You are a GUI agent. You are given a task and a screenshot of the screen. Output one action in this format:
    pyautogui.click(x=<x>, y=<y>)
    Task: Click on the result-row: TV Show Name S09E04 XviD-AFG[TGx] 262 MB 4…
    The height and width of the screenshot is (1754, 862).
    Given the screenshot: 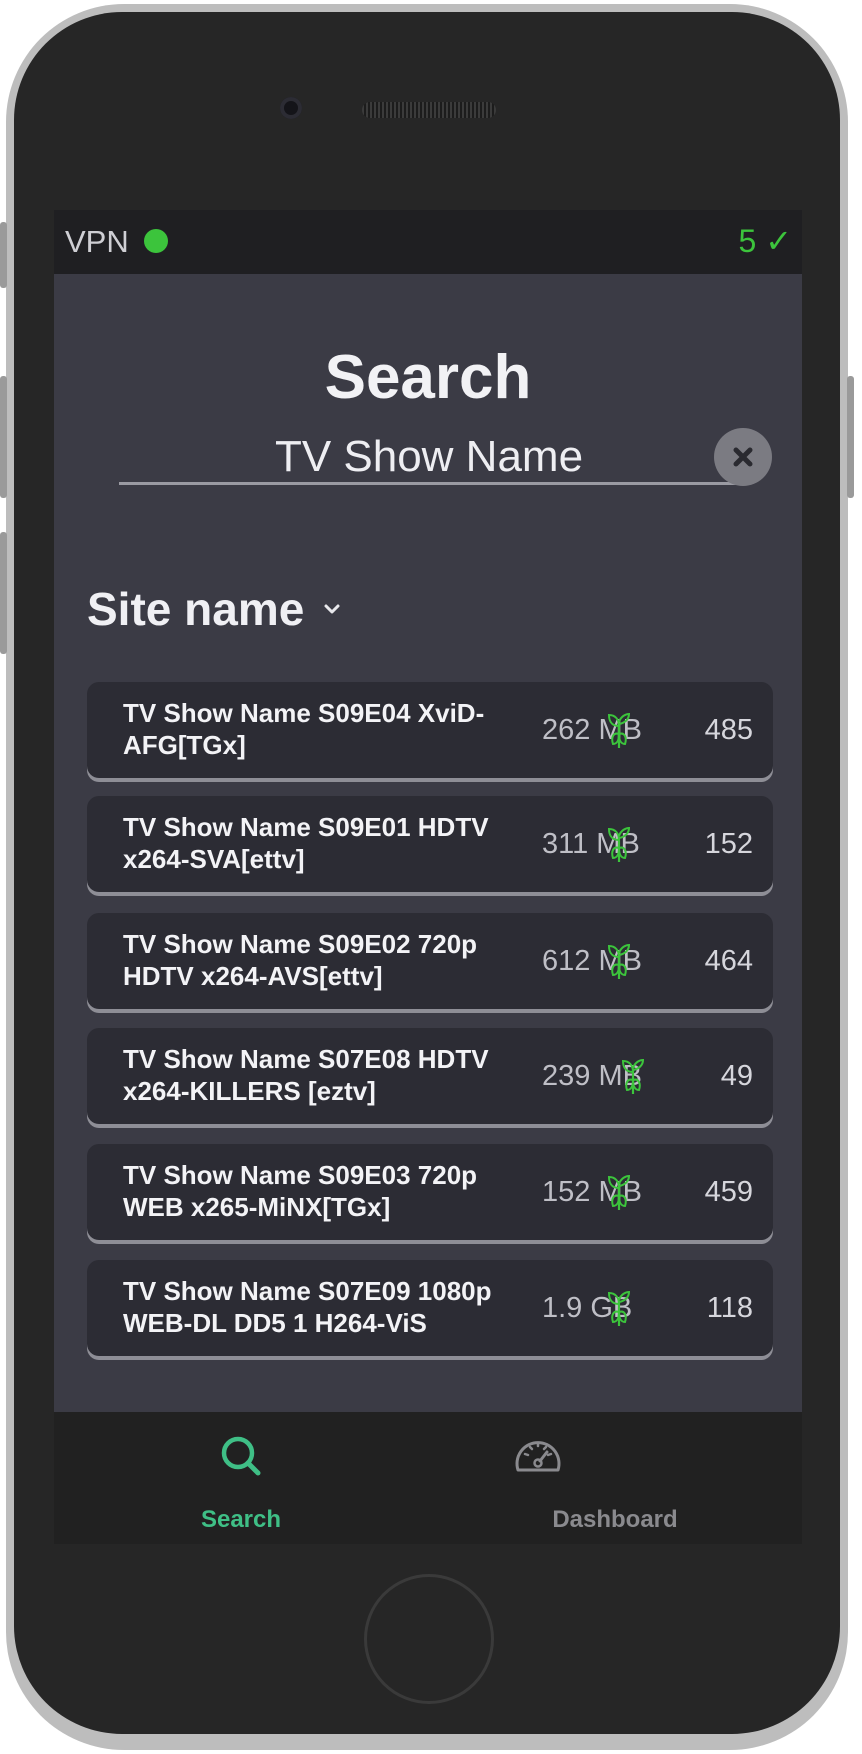 What is the action you would take?
    pyautogui.click(x=430, y=730)
    